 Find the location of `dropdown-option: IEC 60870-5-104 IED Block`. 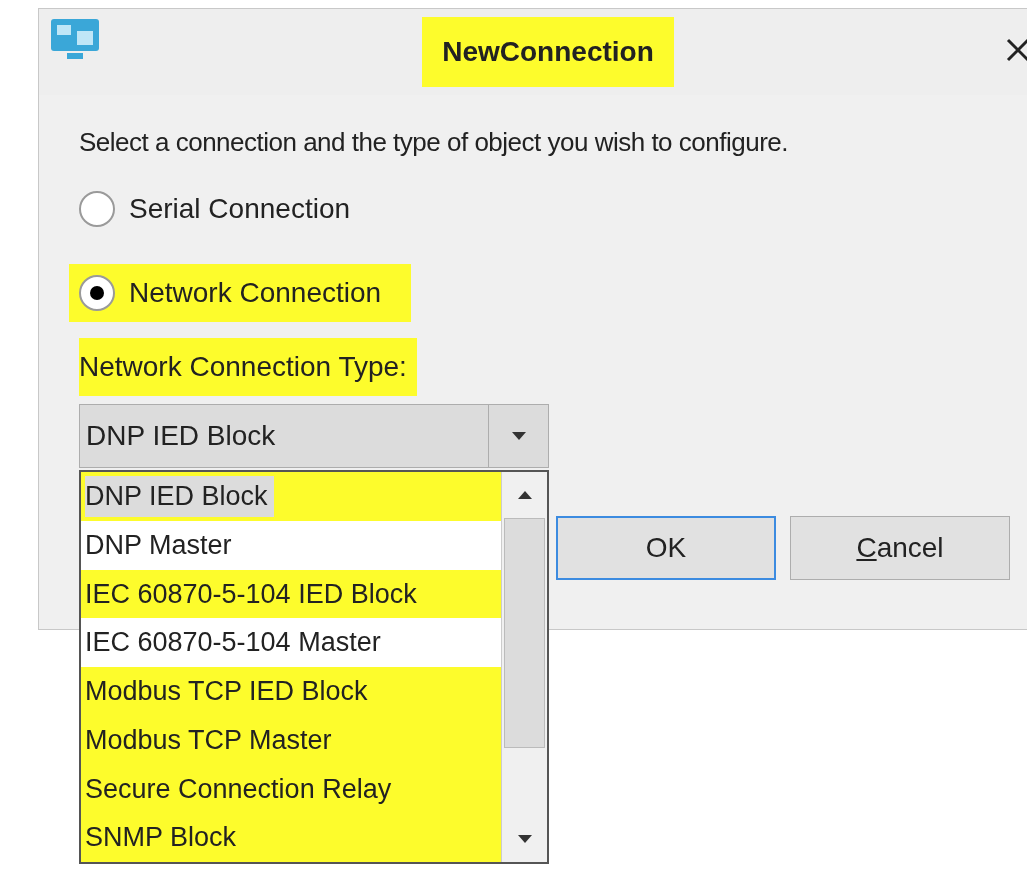

dropdown-option: IEC 60870-5-104 IED Block is located at coordinates (291, 594).